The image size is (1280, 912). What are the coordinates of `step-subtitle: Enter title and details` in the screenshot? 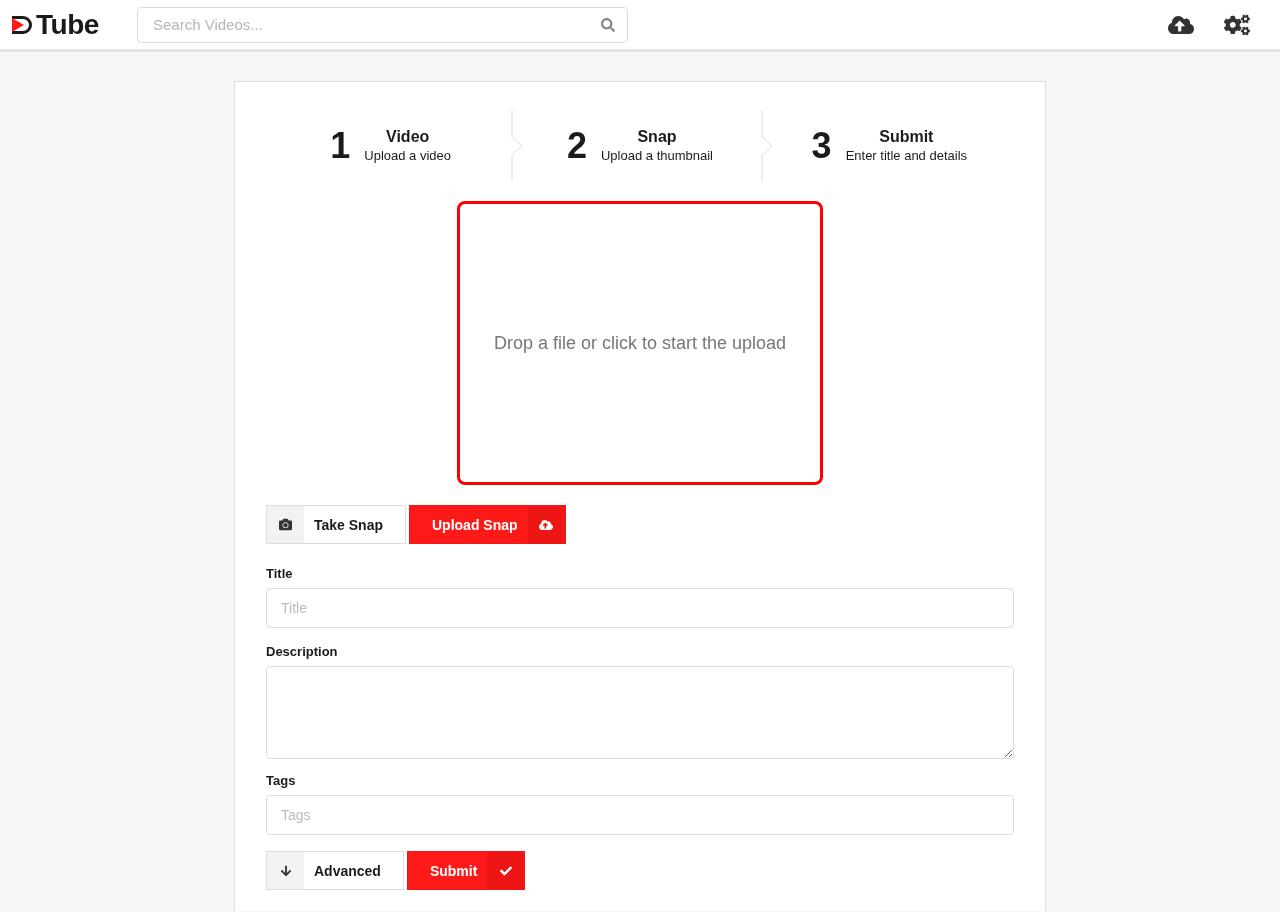 It's located at (906, 155).